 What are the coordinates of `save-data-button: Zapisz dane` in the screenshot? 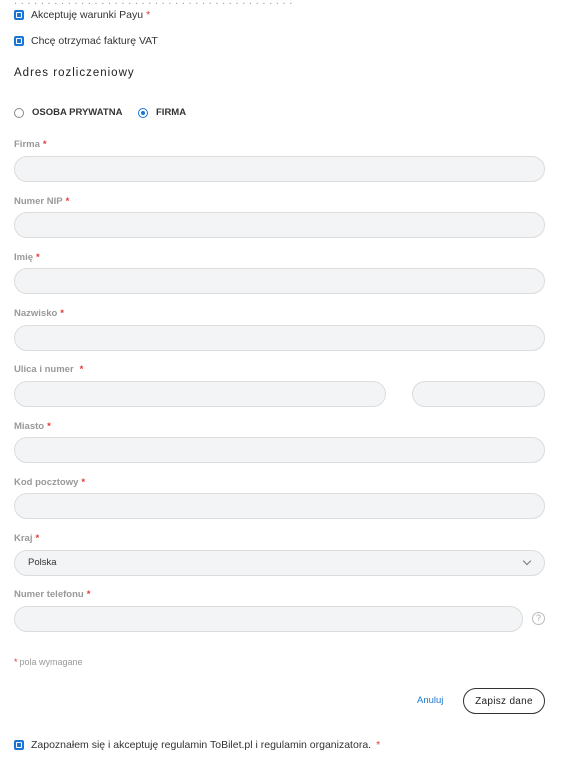 It's located at (504, 701).